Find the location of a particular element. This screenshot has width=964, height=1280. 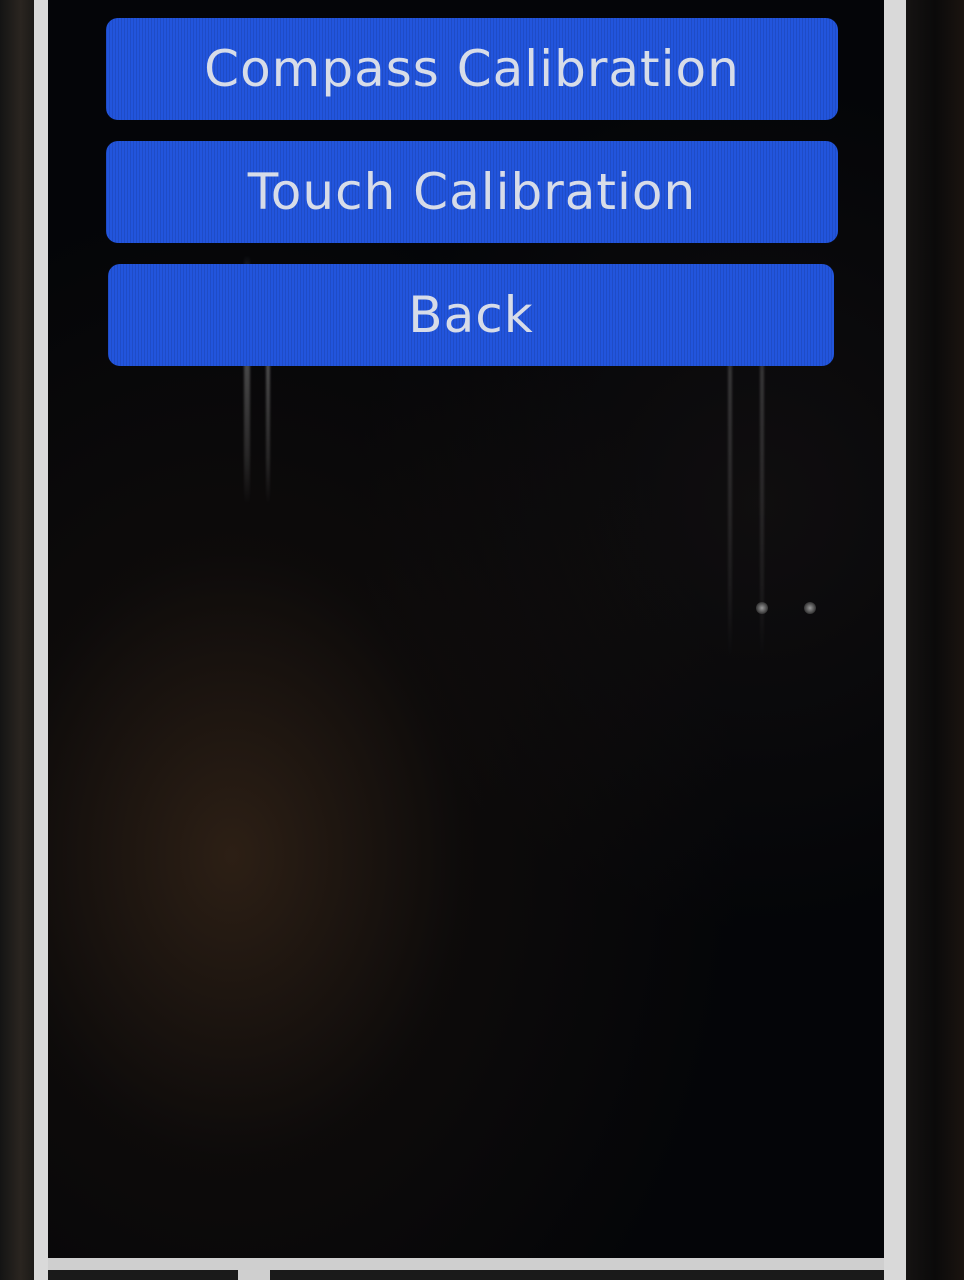

back-button: Back is located at coordinates (471, 315).